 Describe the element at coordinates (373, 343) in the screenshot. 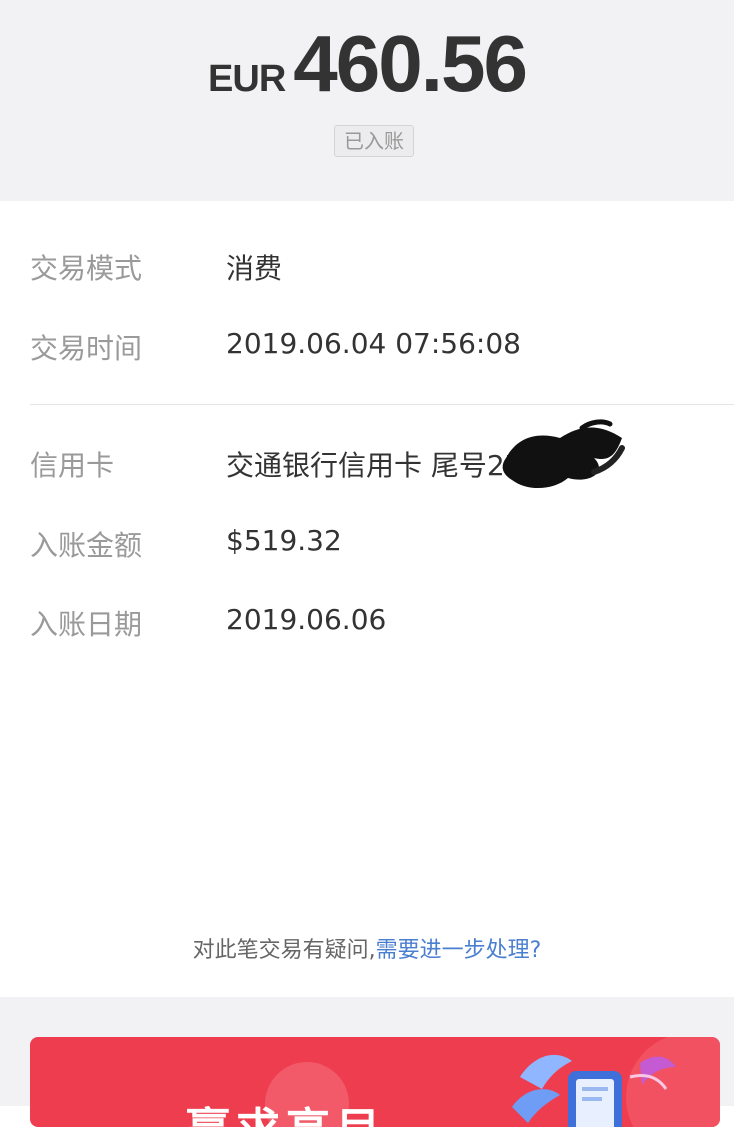

I see `detail-value: 2019.06.04 07:56:08` at that location.